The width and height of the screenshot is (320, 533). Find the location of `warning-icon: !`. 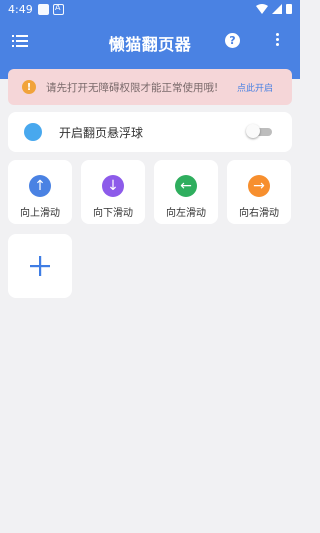

warning-icon: ! is located at coordinates (29, 87).